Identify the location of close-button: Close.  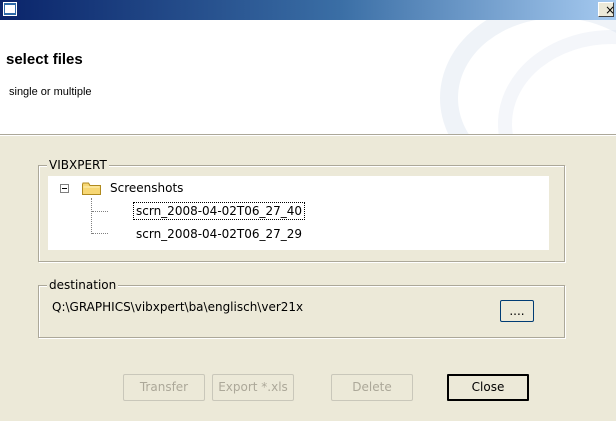
(488, 387).